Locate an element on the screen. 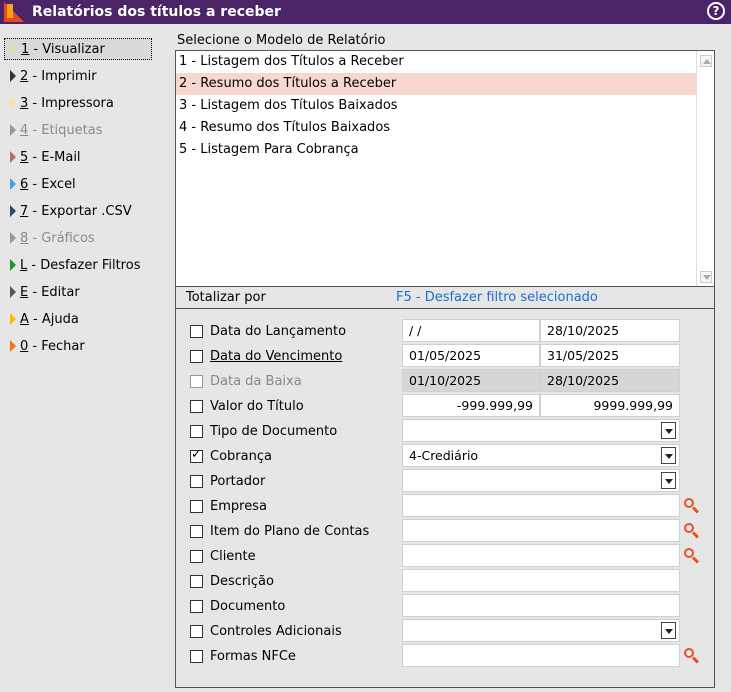 The width and height of the screenshot is (731, 692). checkbox-data-lancamento is located at coordinates (196, 331).